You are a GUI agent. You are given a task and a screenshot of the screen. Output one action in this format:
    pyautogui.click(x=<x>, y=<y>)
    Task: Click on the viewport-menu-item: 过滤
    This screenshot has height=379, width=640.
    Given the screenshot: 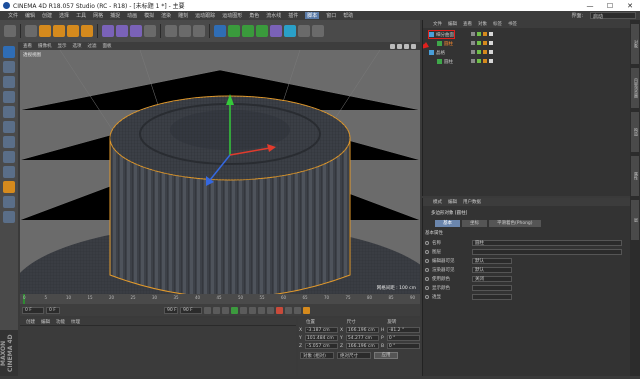 What is the action you would take?
    pyautogui.click(x=92, y=46)
    